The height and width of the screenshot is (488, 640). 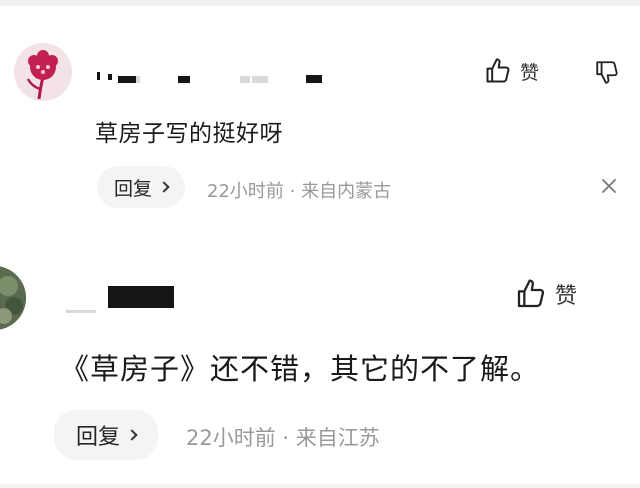 I want to click on bottom-divider, so click(x=320, y=486).